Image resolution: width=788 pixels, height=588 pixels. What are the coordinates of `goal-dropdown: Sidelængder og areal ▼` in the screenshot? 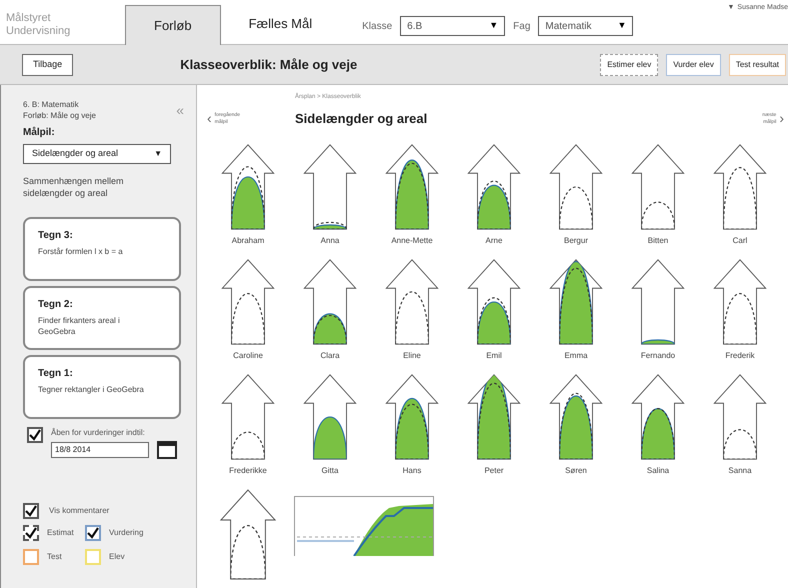 It's located at (97, 154).